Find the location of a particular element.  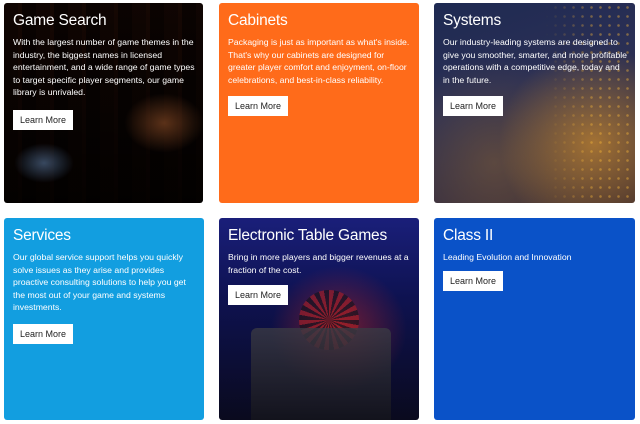

tile-title: Services is located at coordinates (42, 235).